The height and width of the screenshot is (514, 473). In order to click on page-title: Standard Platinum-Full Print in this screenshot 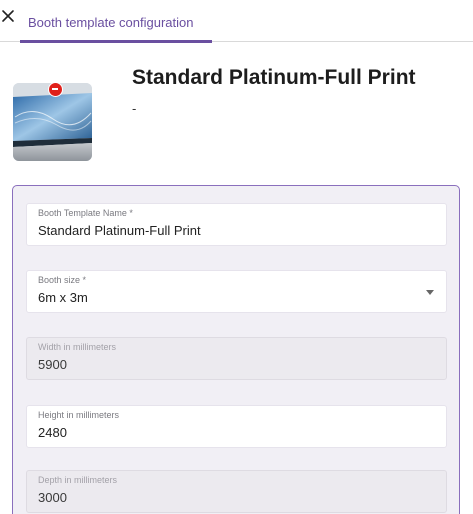, I will do `click(274, 77)`.